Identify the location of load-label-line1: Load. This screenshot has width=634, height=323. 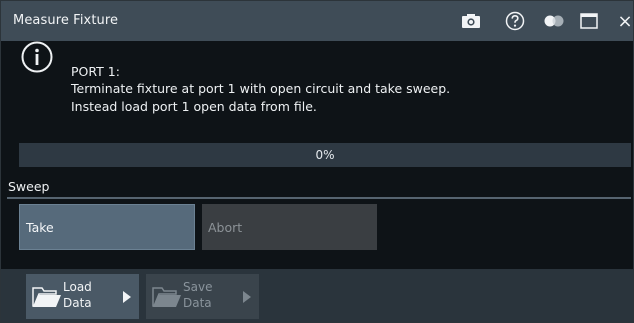
(77, 287).